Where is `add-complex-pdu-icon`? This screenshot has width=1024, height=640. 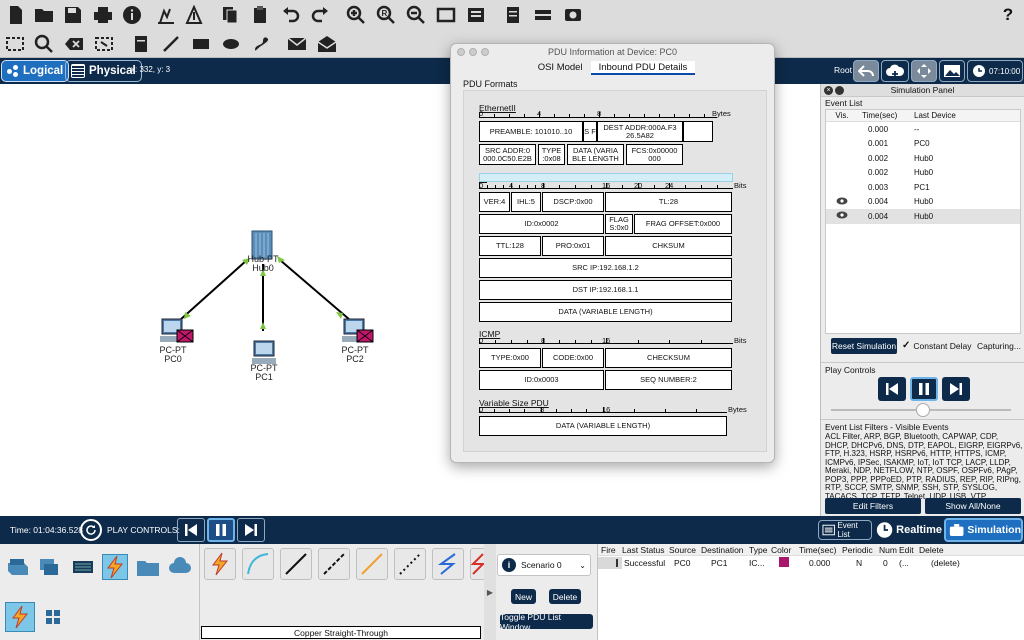
add-complex-pdu-icon is located at coordinates (327, 44).